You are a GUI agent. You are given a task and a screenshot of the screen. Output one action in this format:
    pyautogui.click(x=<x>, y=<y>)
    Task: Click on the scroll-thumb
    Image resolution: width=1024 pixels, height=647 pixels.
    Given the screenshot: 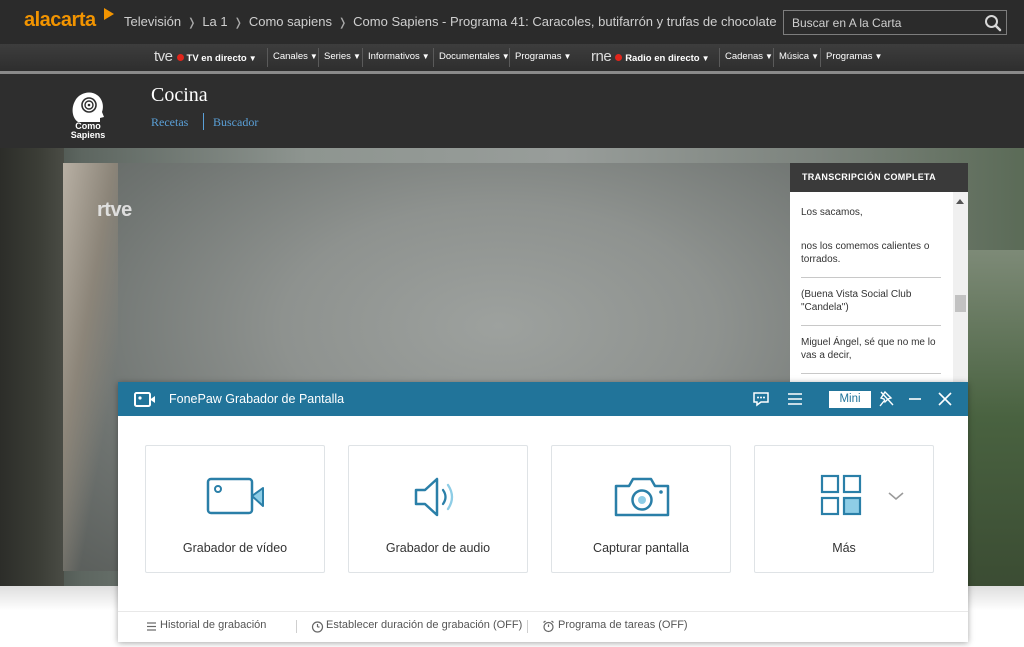 What is the action you would take?
    pyautogui.click(x=960, y=303)
    